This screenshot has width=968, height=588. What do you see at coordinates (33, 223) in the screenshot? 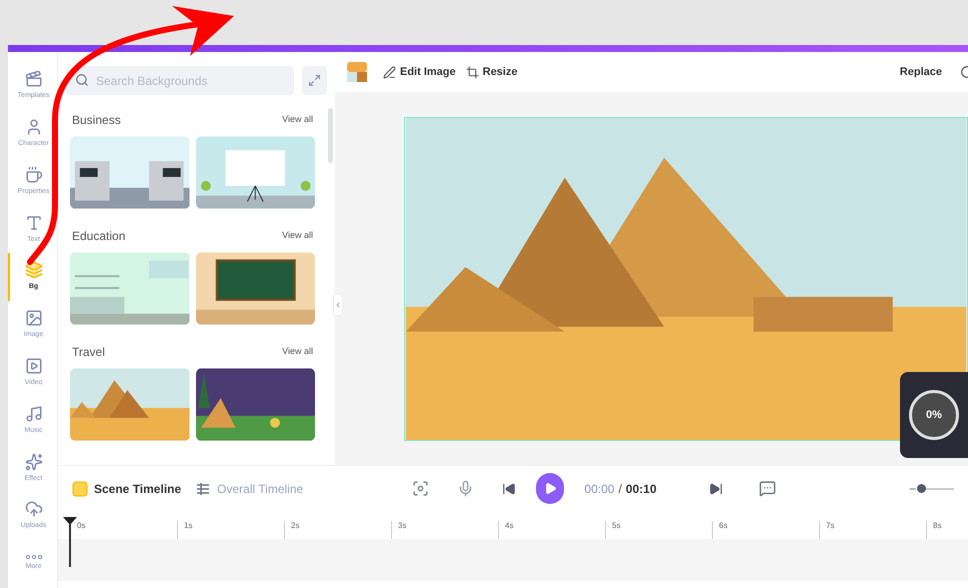
I see `text-icon` at bounding box center [33, 223].